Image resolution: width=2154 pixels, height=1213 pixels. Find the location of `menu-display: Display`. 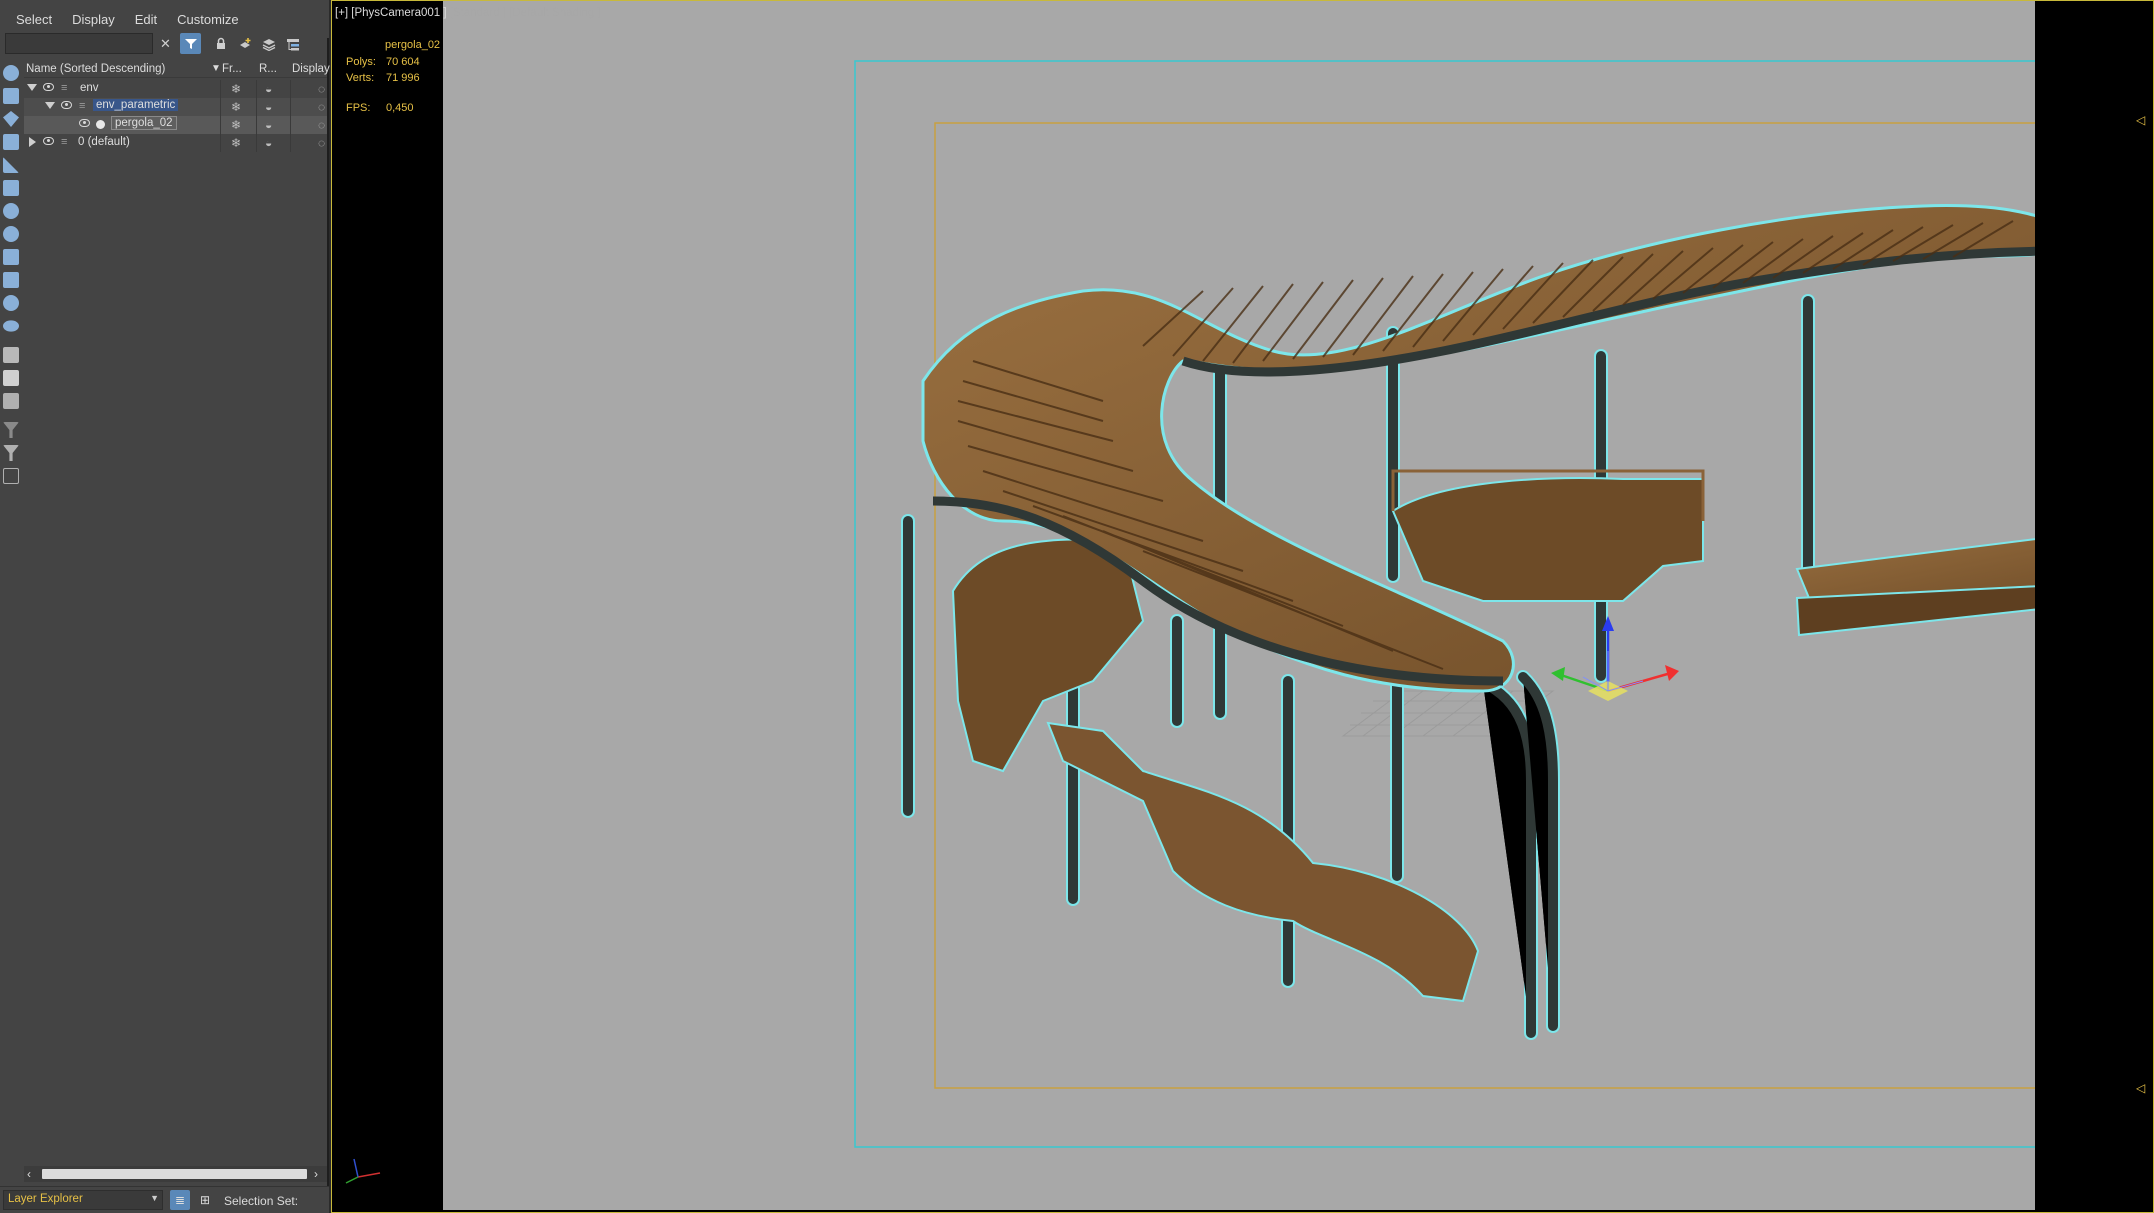

menu-display: Display is located at coordinates (93, 19).